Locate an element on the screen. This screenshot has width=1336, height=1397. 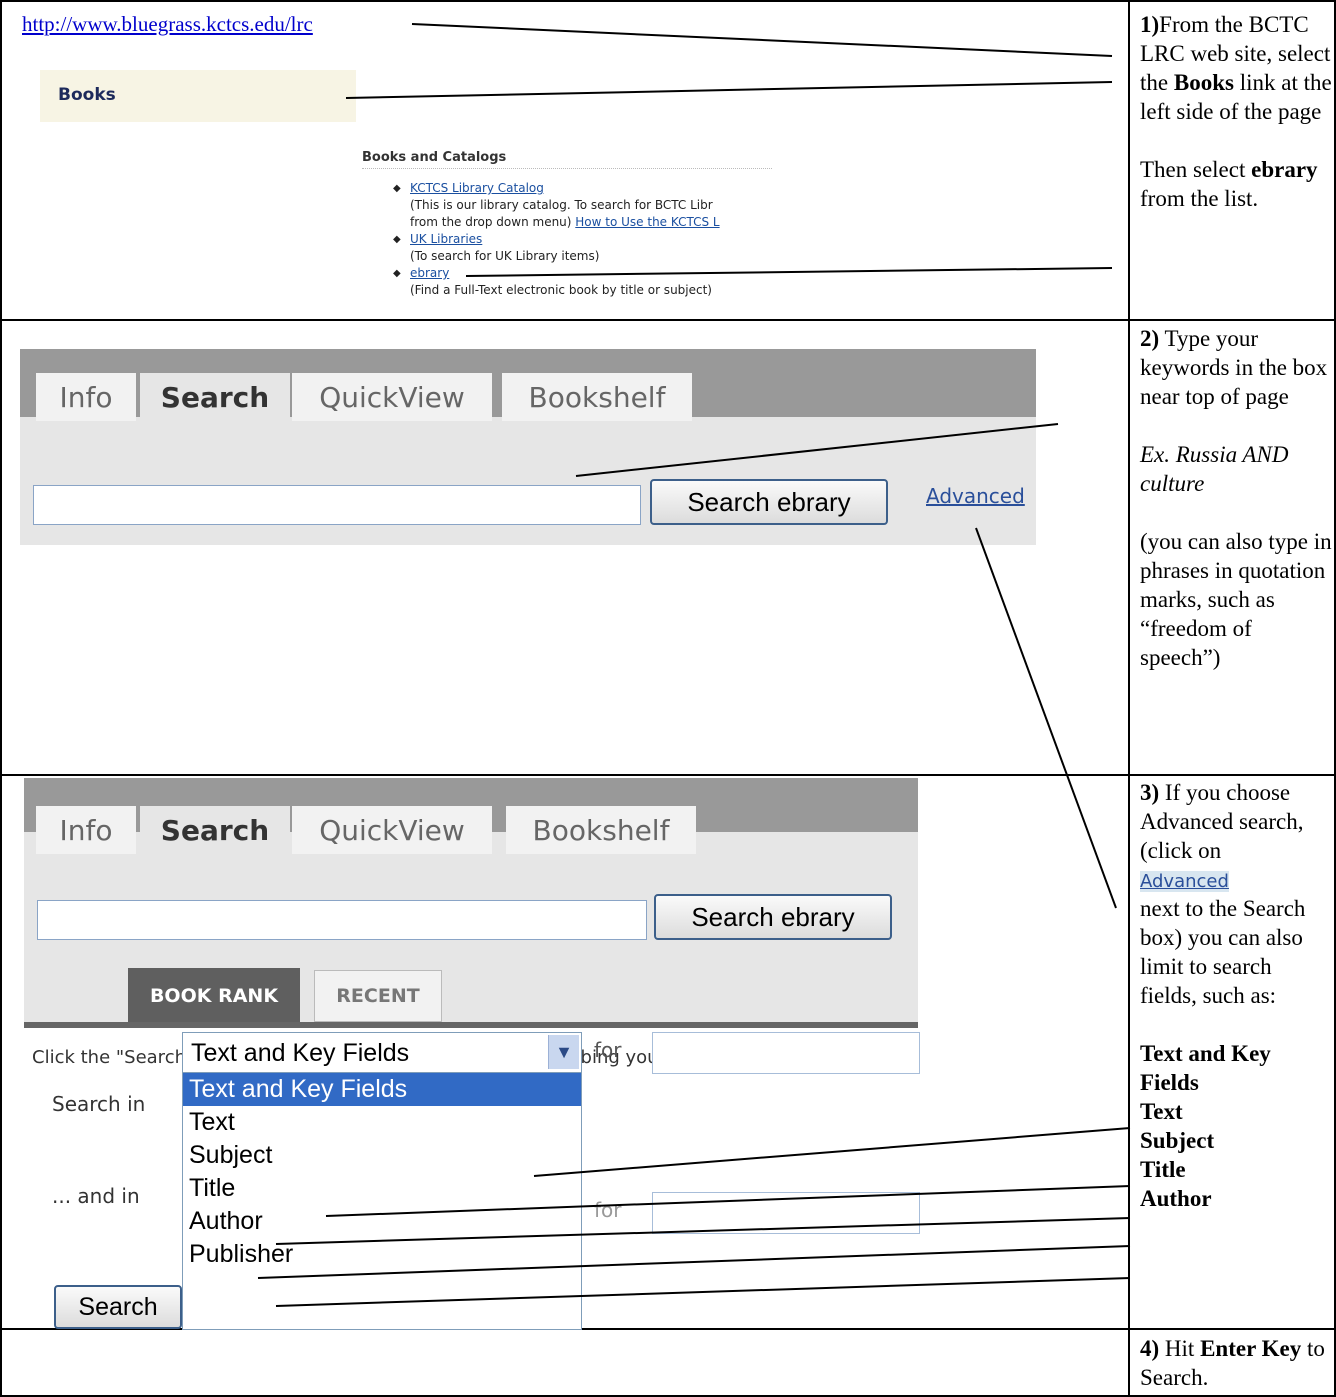
callout-line-text-key is located at coordinates (832, 1152).